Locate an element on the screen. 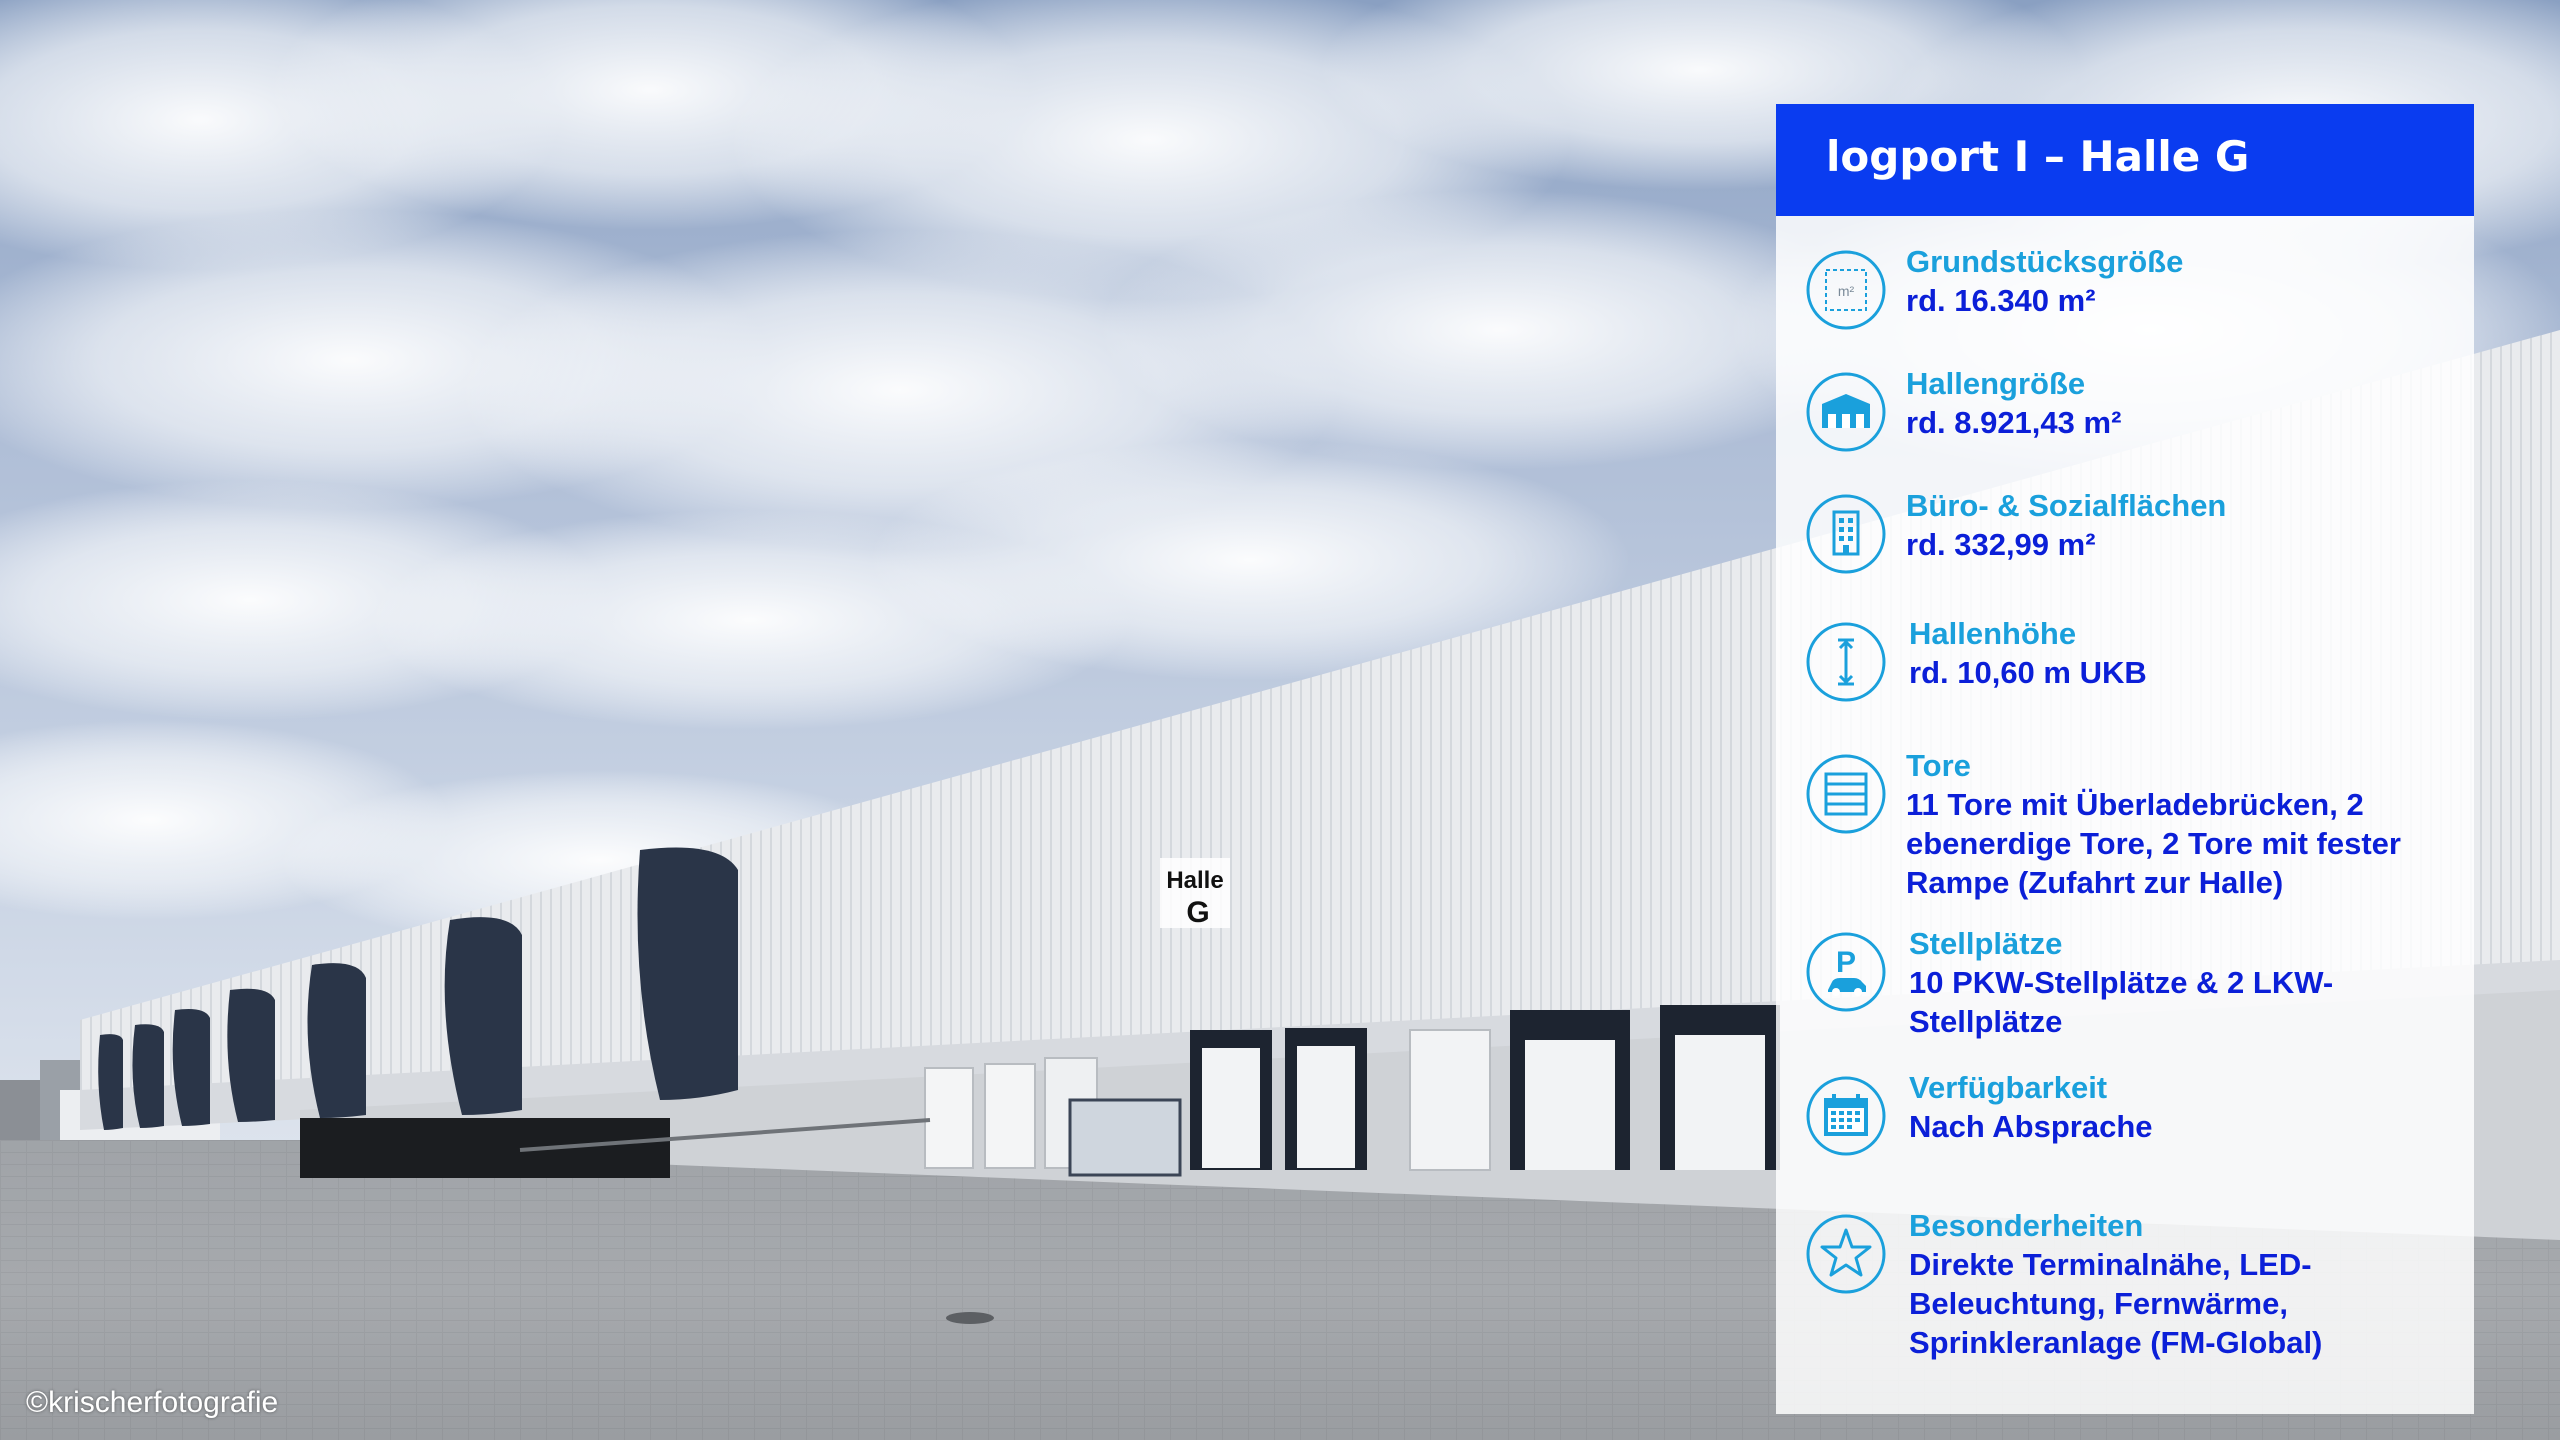  info-label: Hallenhöhe is located at coordinates (1993, 633).